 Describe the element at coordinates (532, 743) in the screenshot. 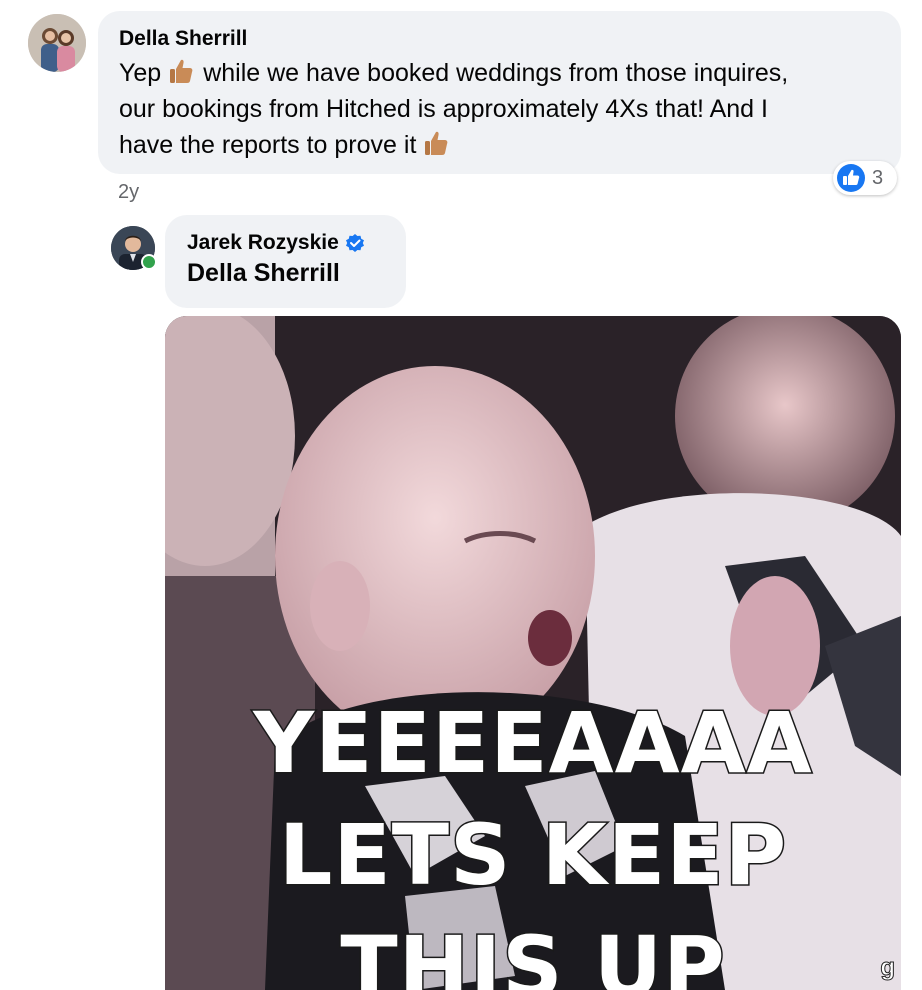

I see `gif-caption-line1: YEEEEAAAA` at that location.